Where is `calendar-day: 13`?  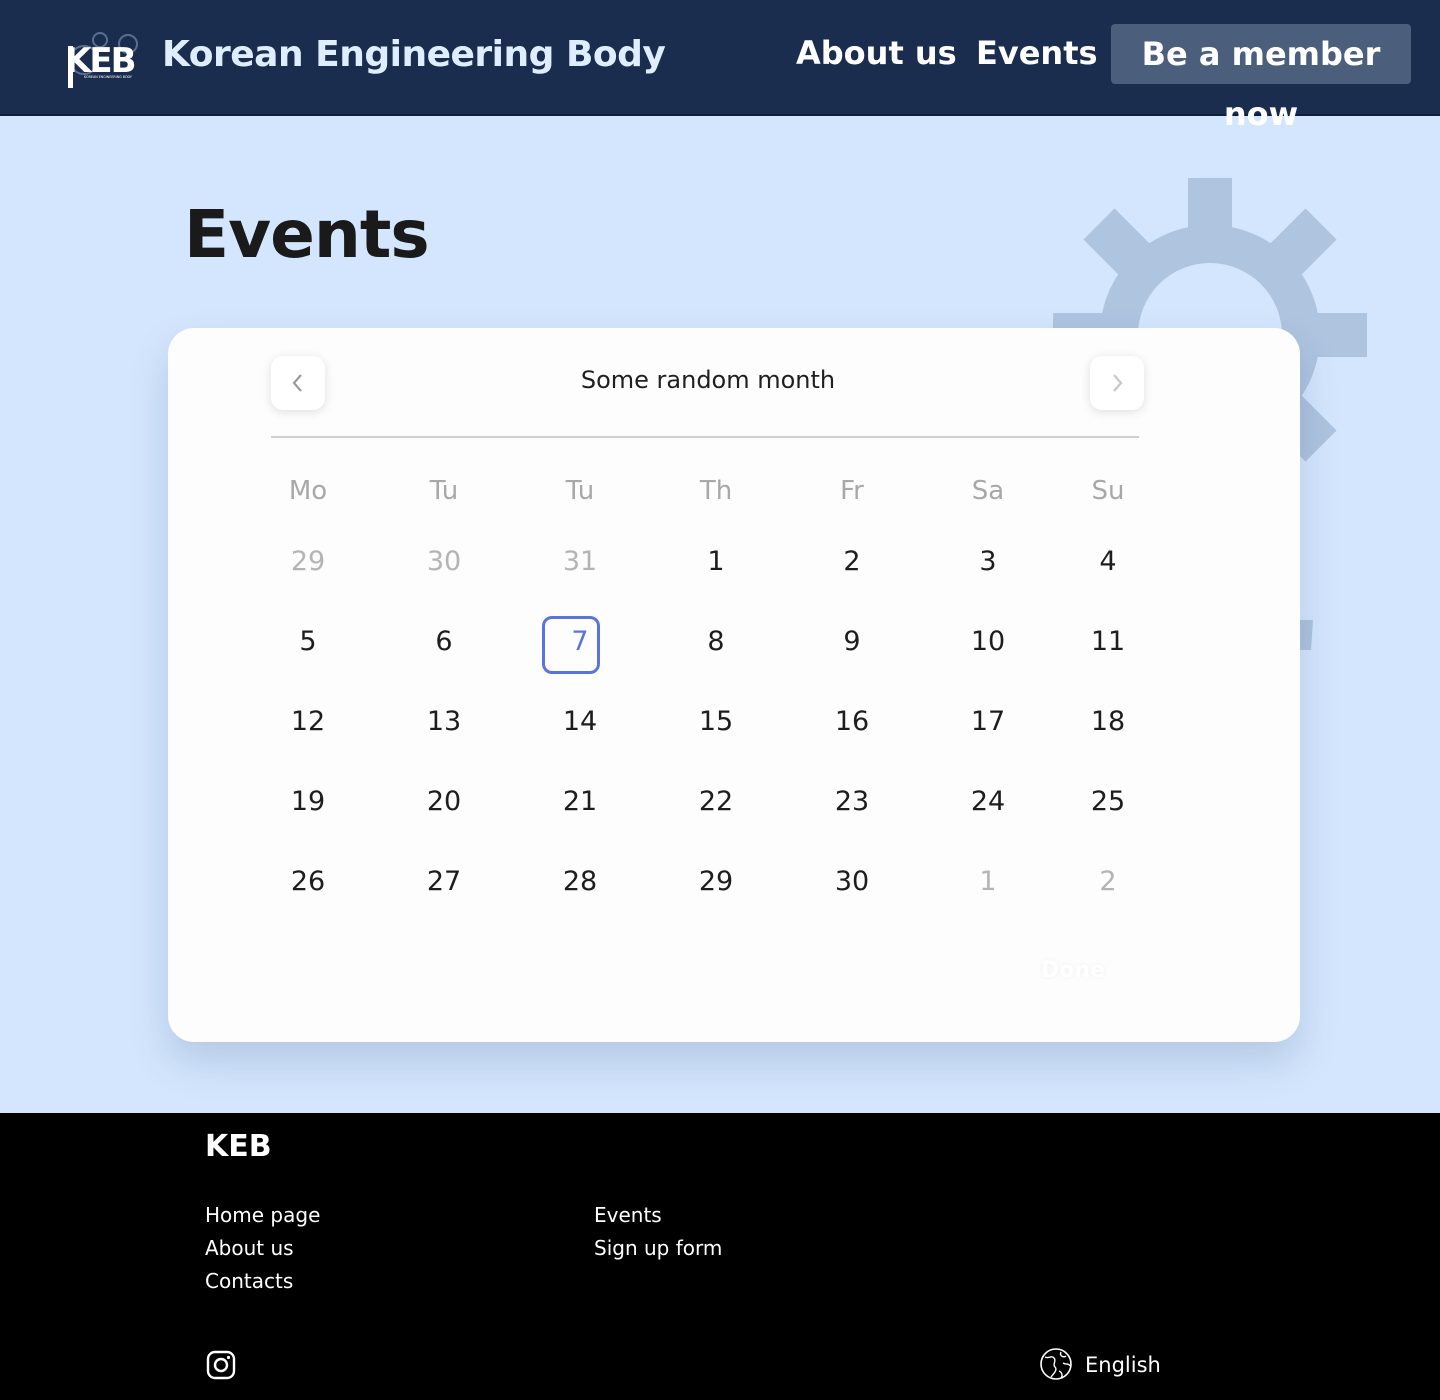 calendar-day: 13 is located at coordinates (444, 721).